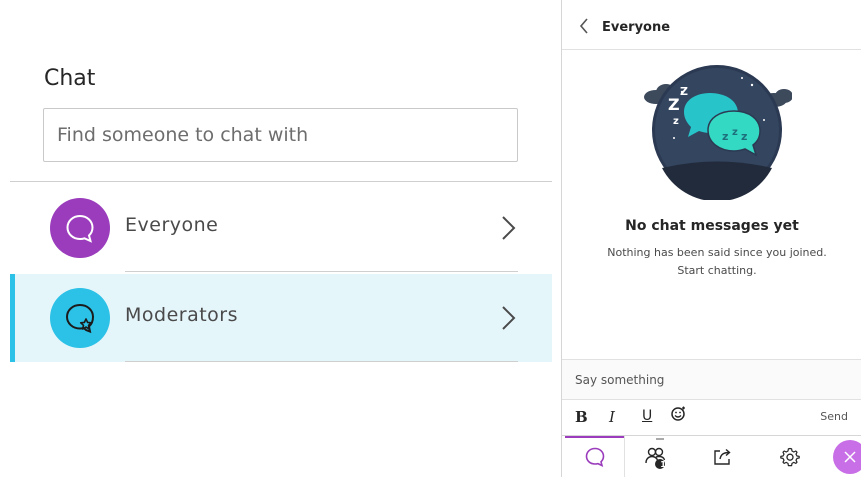 This screenshot has width=861, height=477. What do you see at coordinates (584, 26) in the screenshot?
I see `chevron-left-icon` at bounding box center [584, 26].